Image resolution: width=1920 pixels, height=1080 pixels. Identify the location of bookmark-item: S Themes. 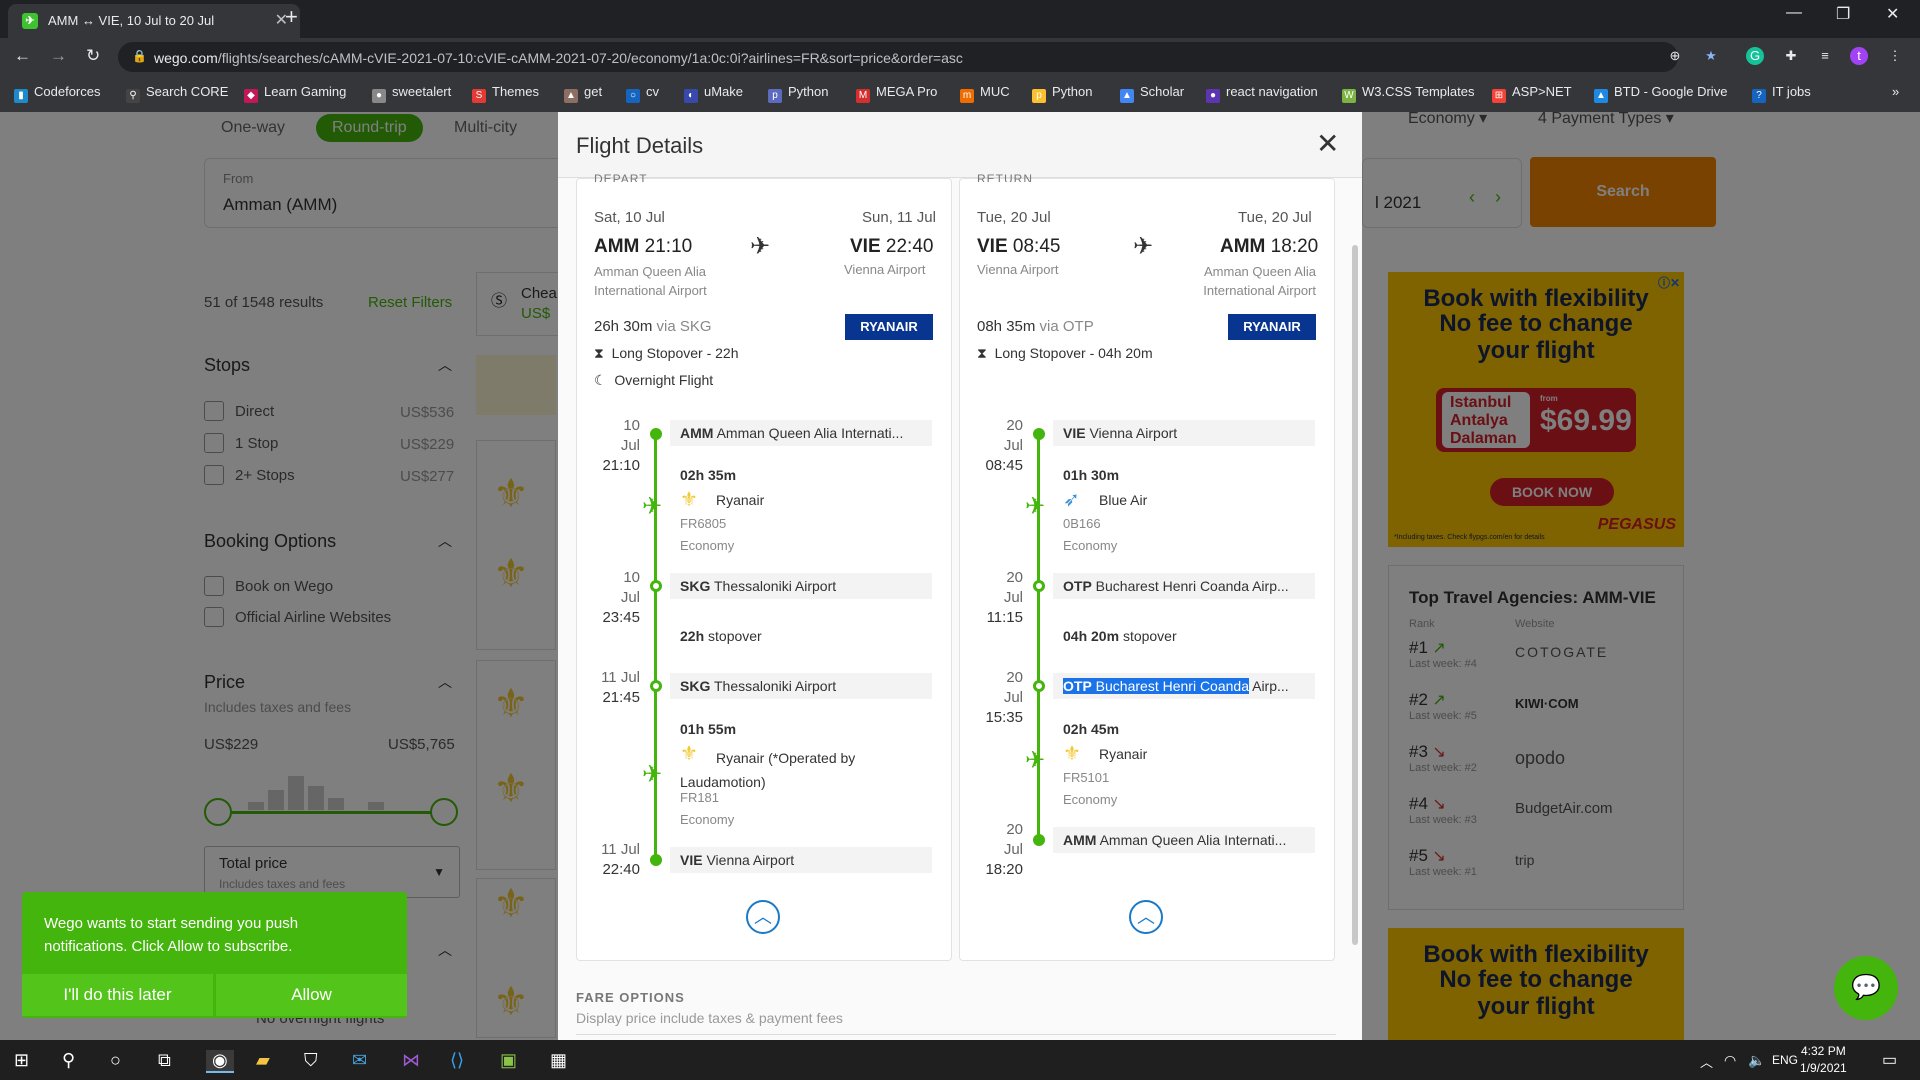
(505, 93).